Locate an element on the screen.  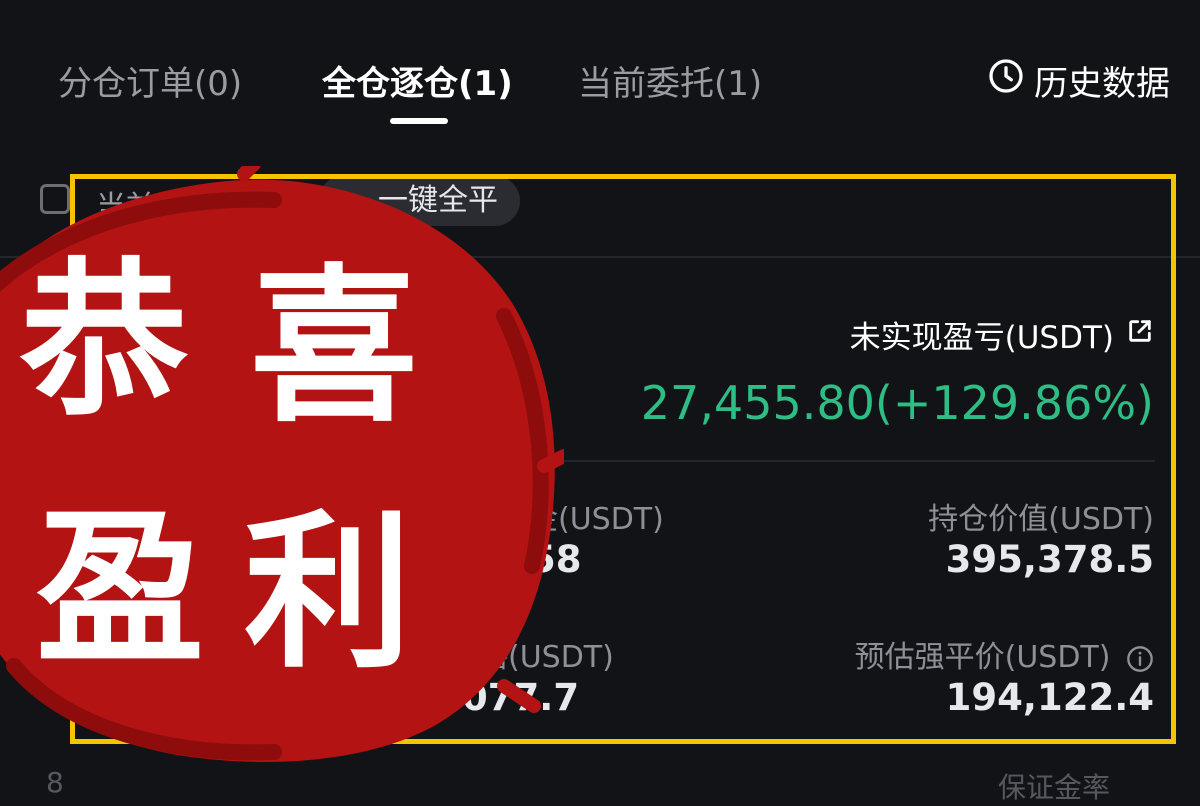
close-all-button: 一键全平 is located at coordinates (419, 201).